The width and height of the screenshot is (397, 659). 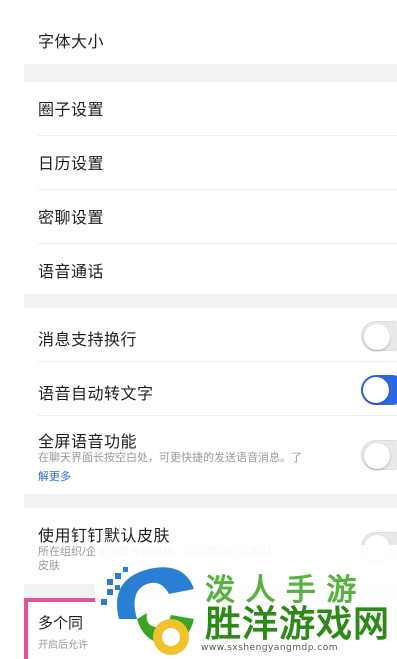 What do you see at coordinates (210, 109) in the screenshot?
I see `circle-settings-row: 圈子设置` at bounding box center [210, 109].